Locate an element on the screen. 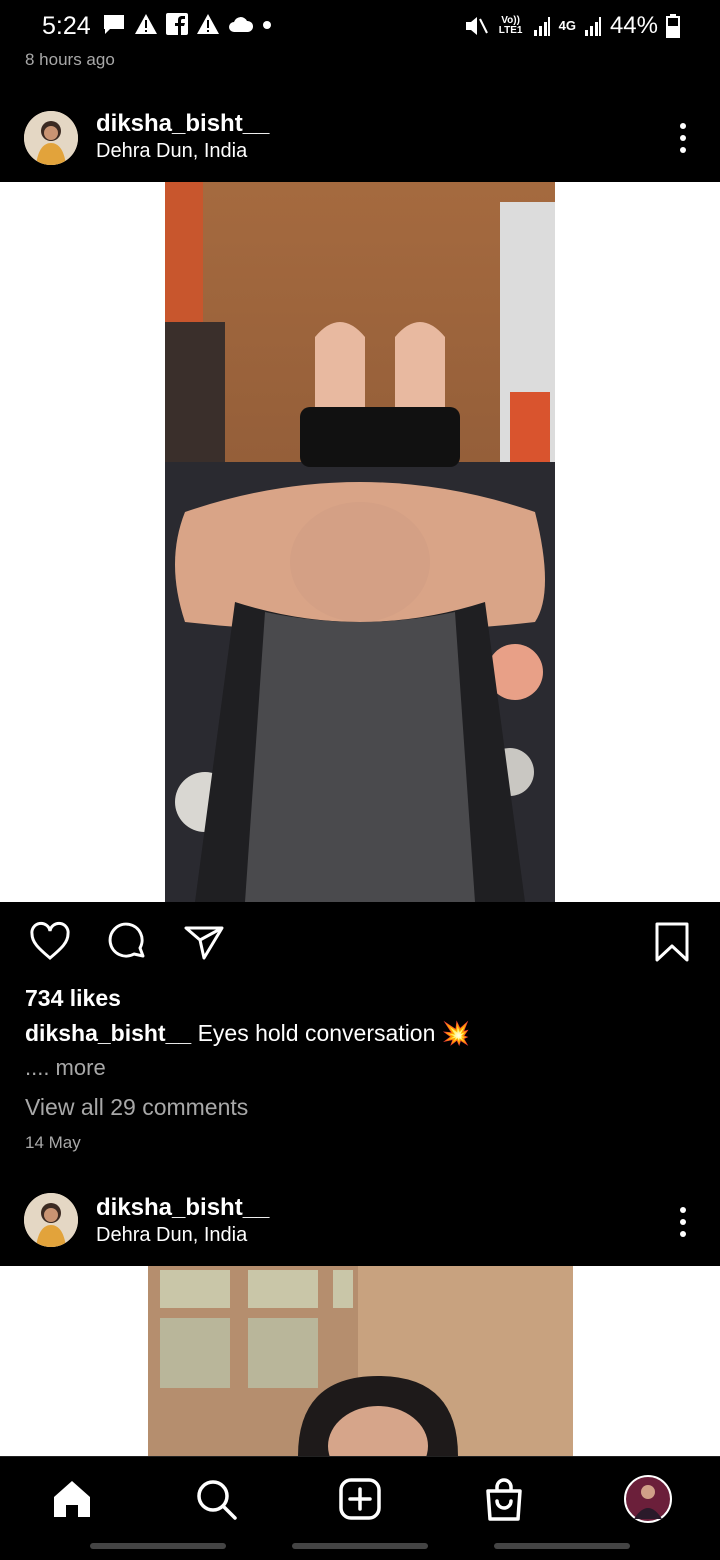 This screenshot has height=1560, width=720. view-comments-link: View all 29 comments is located at coordinates (136, 1107).